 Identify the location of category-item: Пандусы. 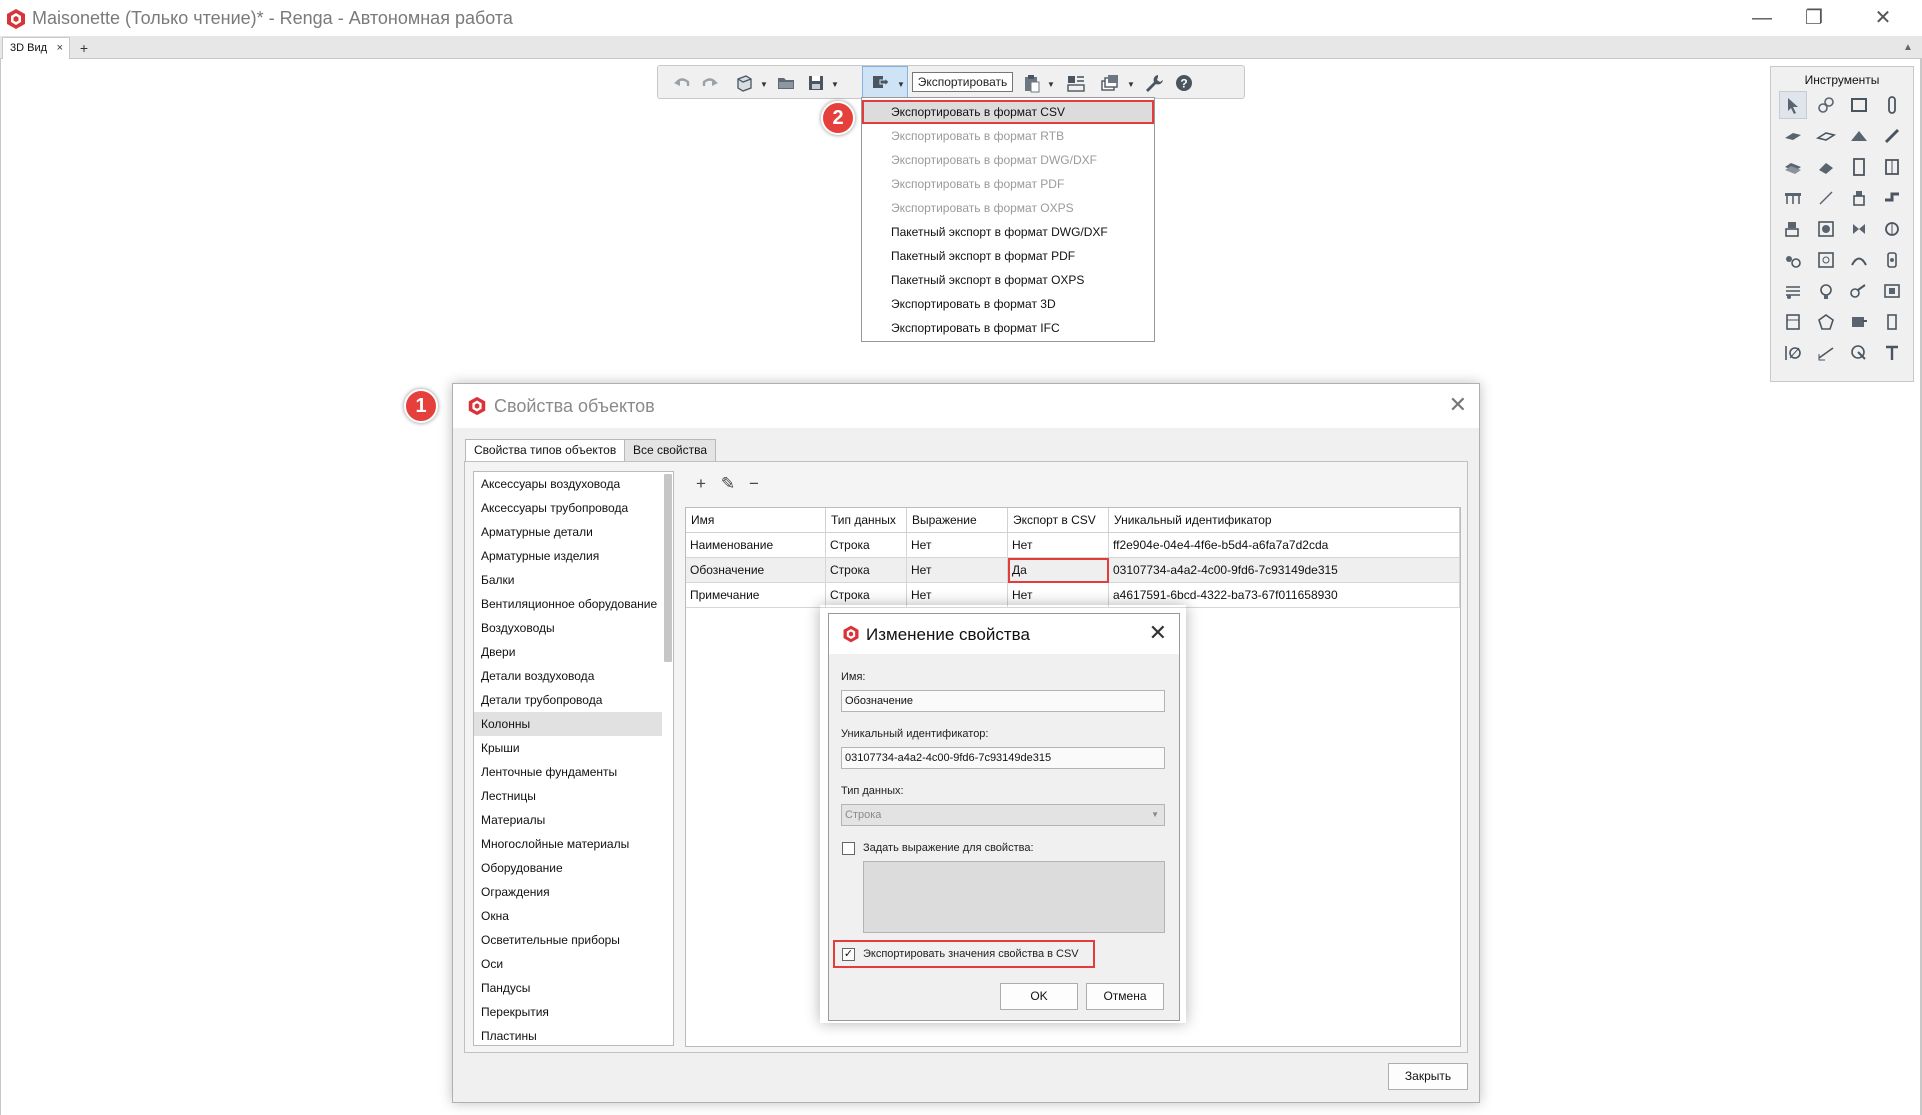
(568, 988).